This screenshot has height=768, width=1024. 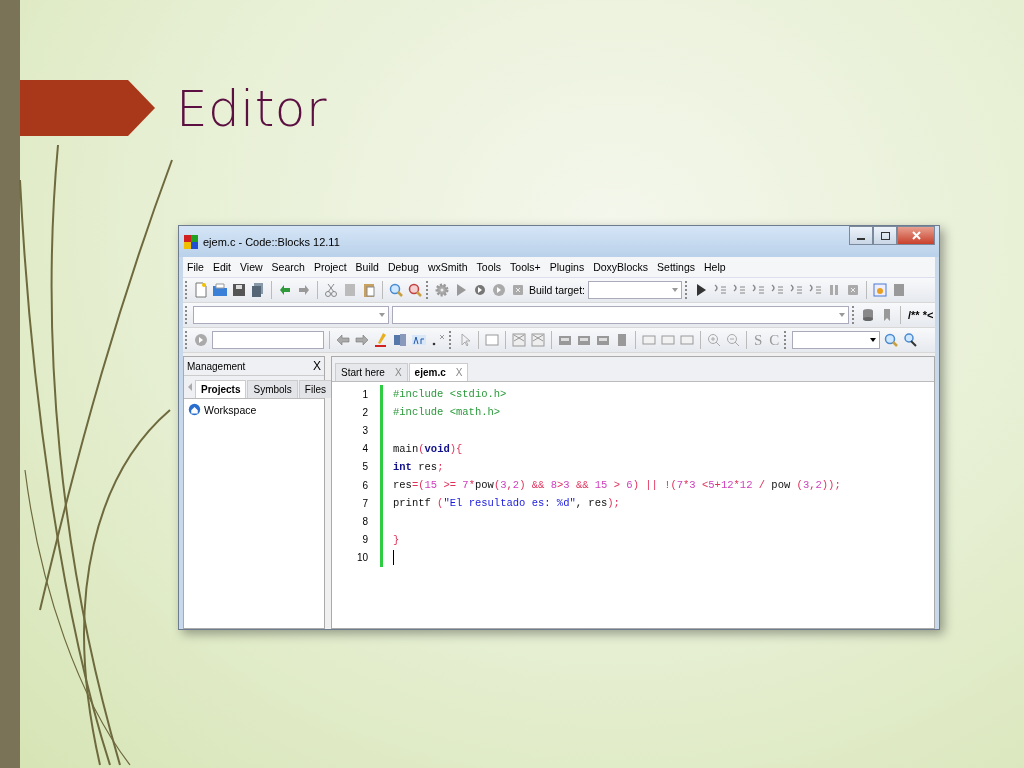 What do you see at coordinates (343, 340) in the screenshot?
I see `arrow-left-icon` at bounding box center [343, 340].